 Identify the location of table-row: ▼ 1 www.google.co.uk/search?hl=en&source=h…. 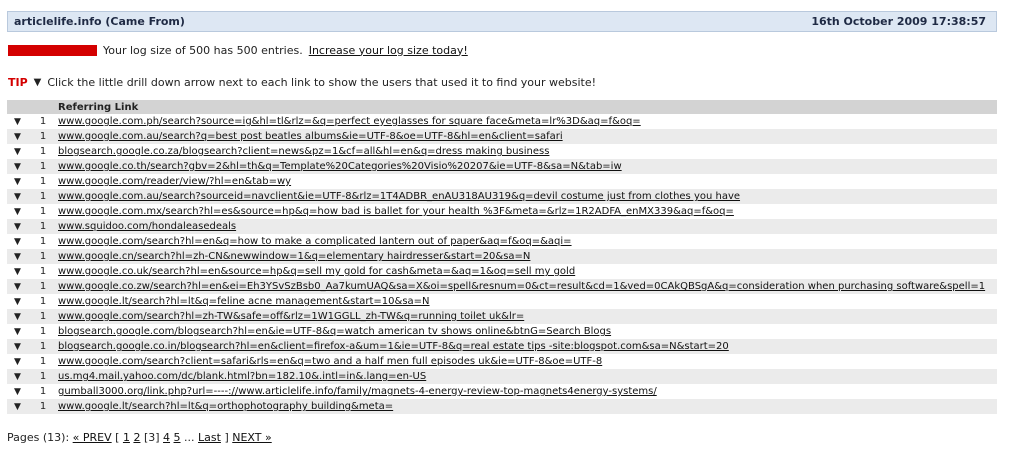
(502, 271).